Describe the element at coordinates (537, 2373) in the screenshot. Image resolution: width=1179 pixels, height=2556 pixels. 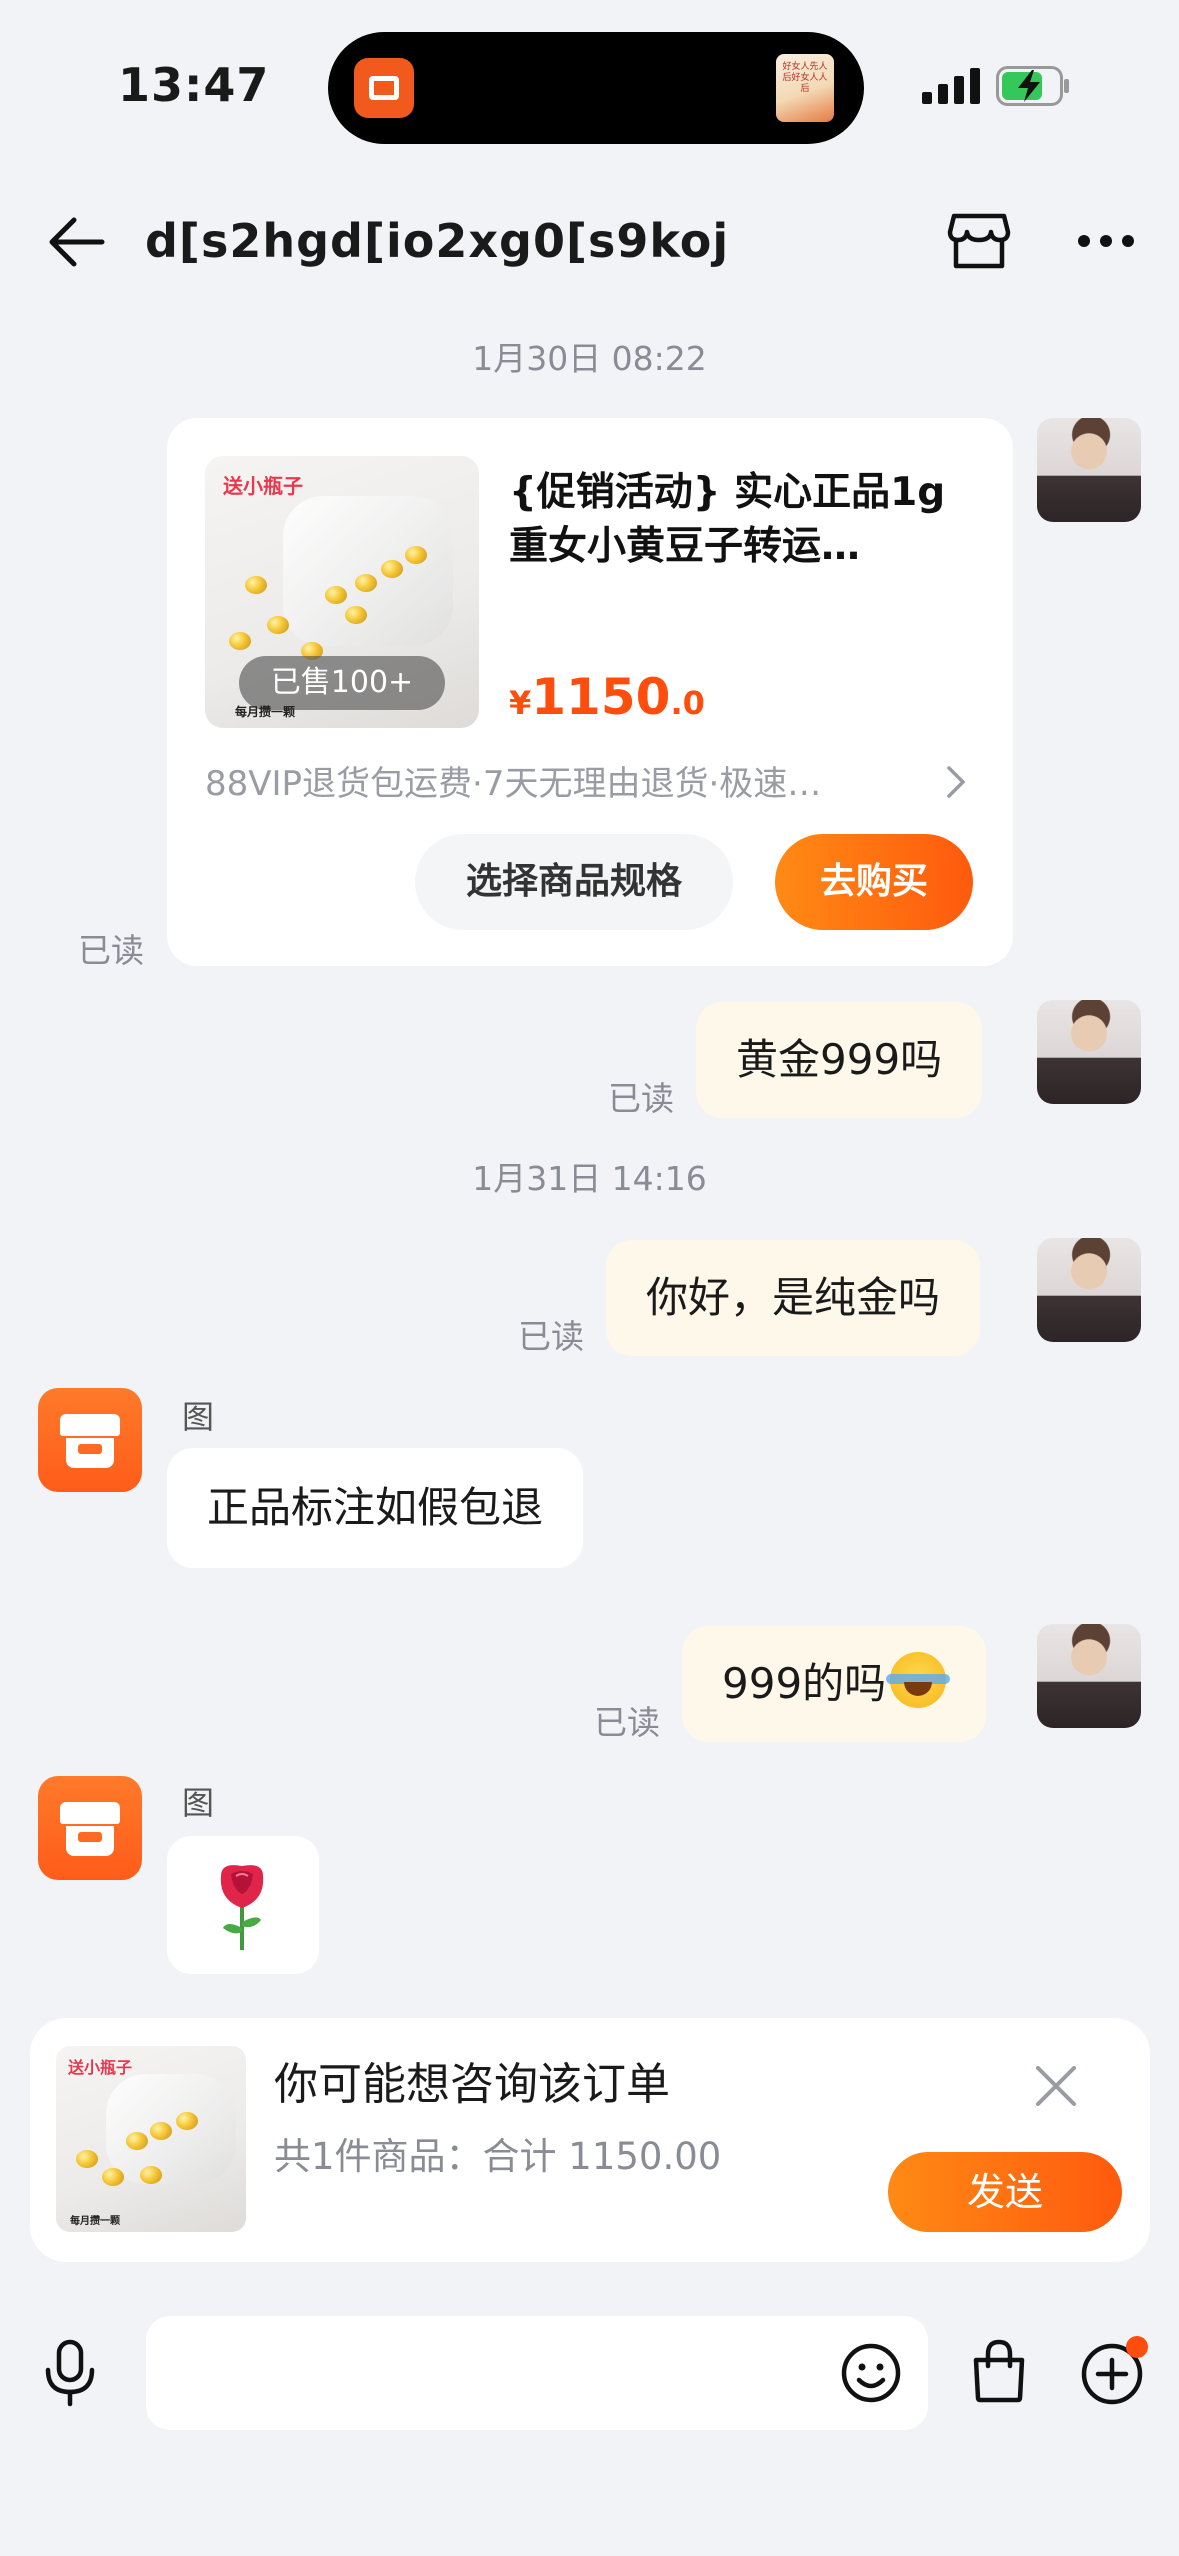
I see `message-input` at that location.